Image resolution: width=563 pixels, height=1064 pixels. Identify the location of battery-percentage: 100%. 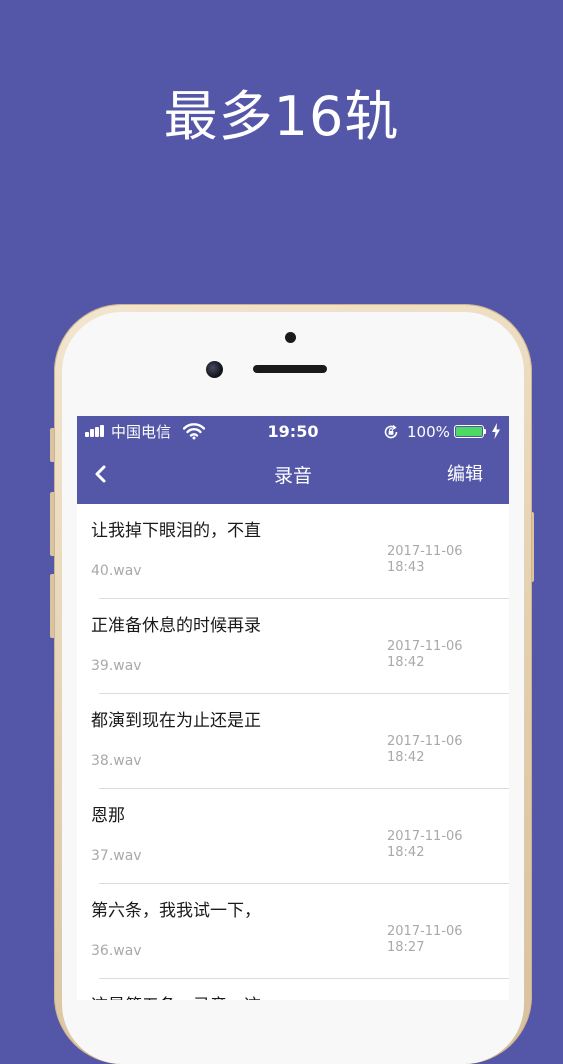
(428, 432).